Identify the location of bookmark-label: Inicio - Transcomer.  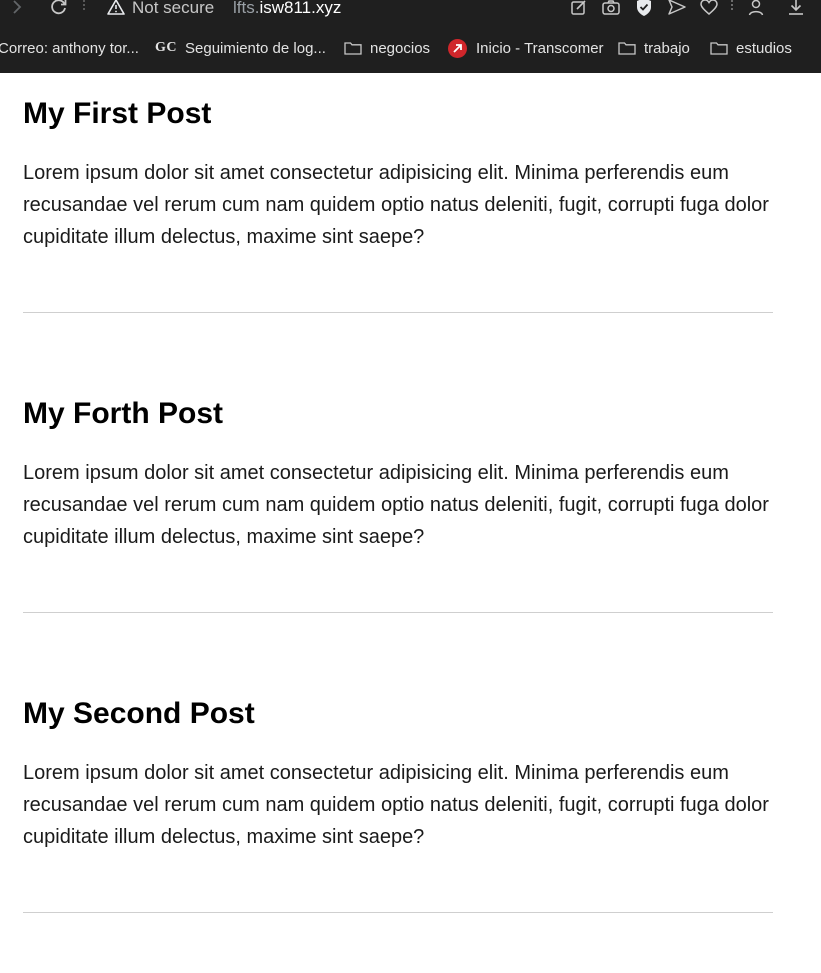
(540, 48).